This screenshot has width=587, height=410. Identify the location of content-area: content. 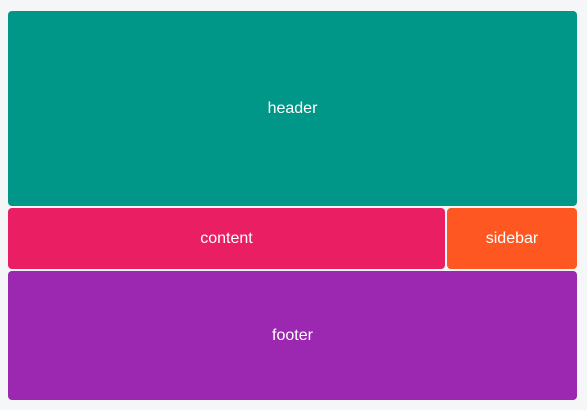
(226, 238).